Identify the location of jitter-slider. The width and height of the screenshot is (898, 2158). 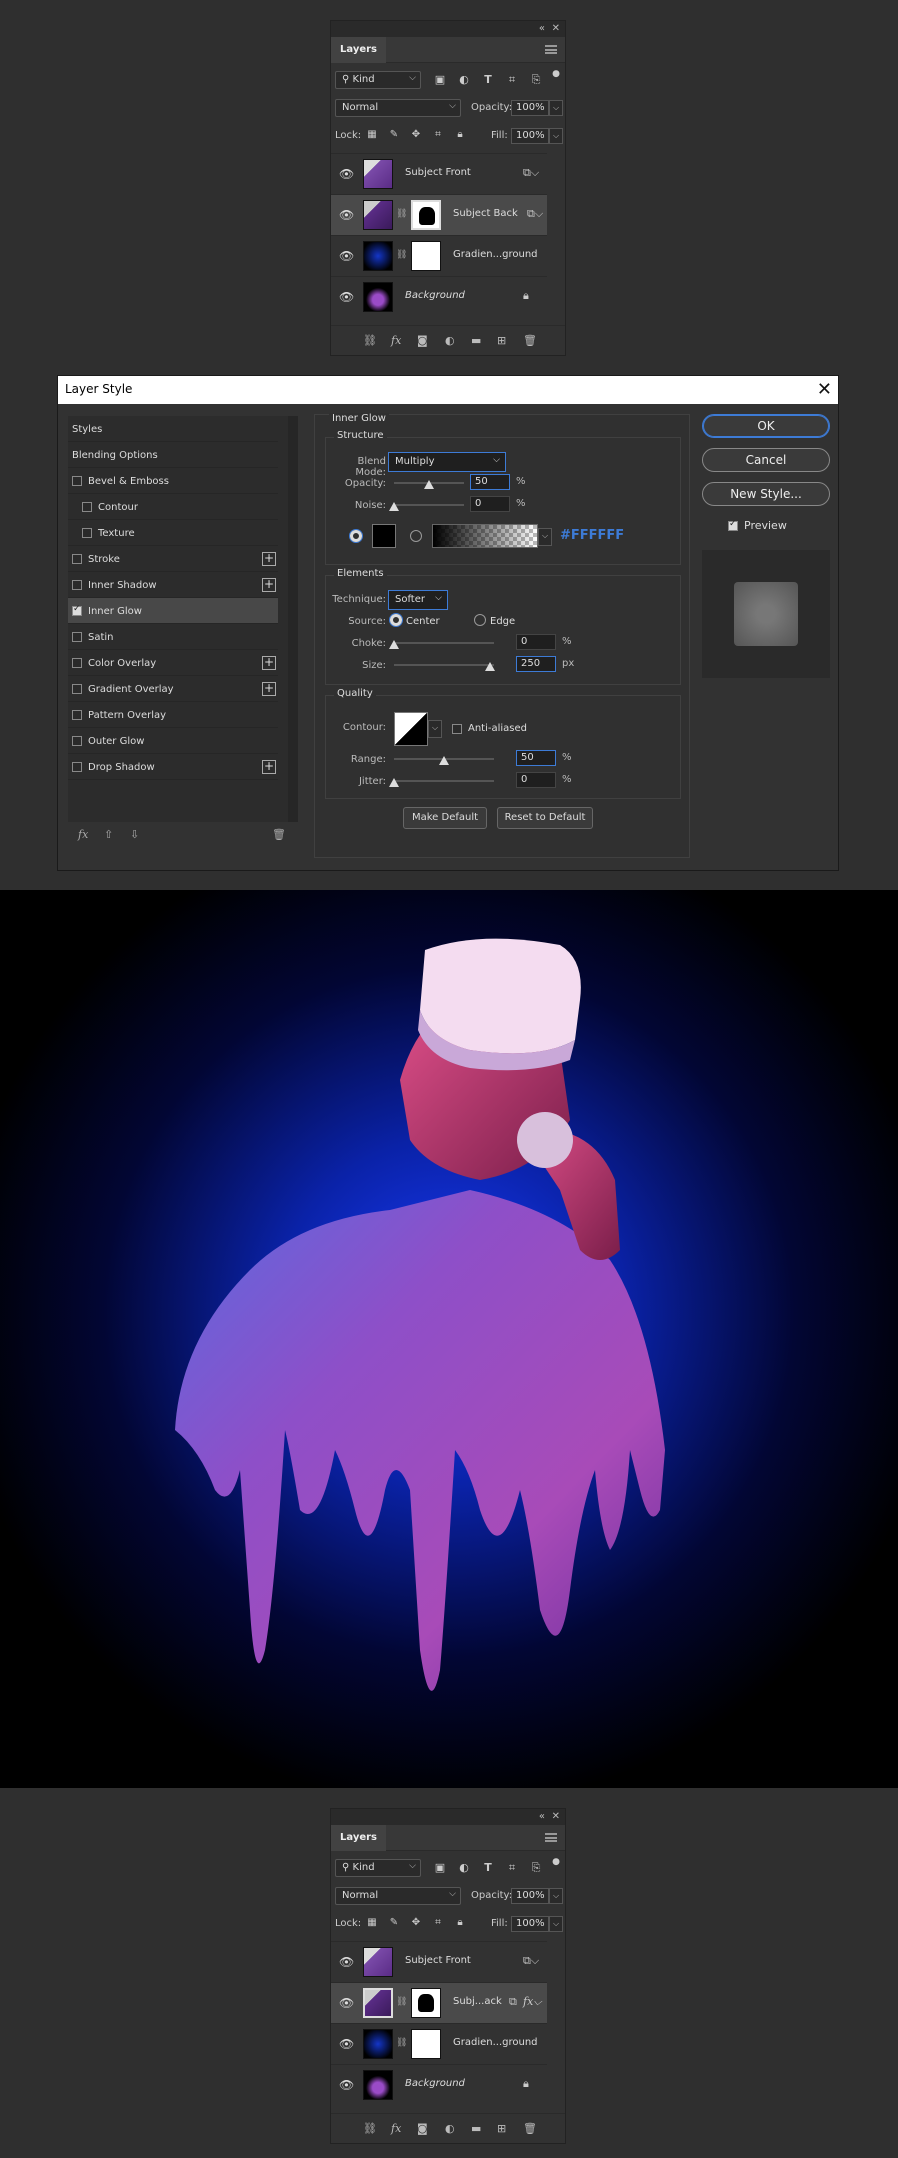
(444, 781).